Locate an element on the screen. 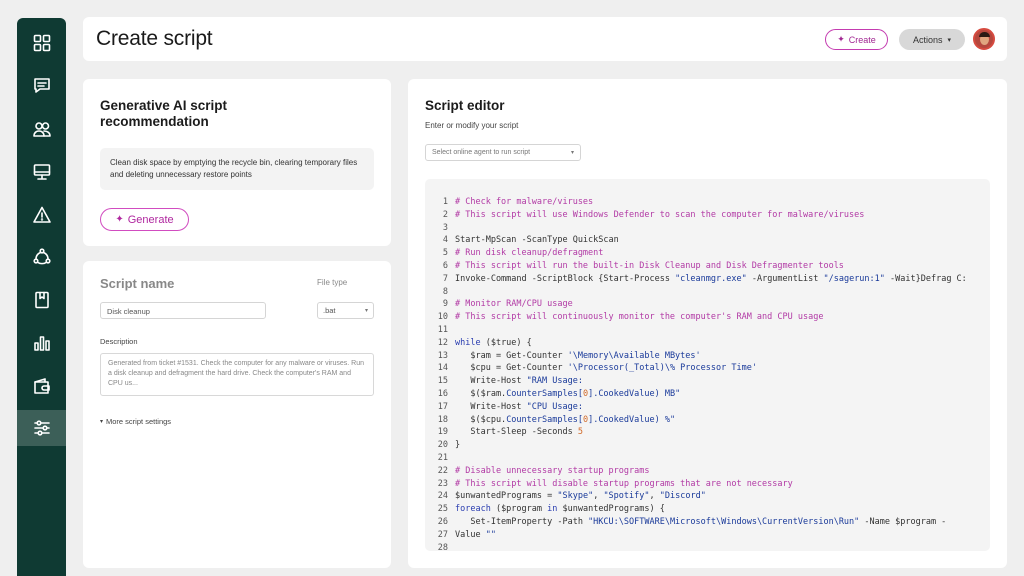 This screenshot has height=576, width=1024. more-script-settings-toggle: ▾ More script settings is located at coordinates (135, 421).